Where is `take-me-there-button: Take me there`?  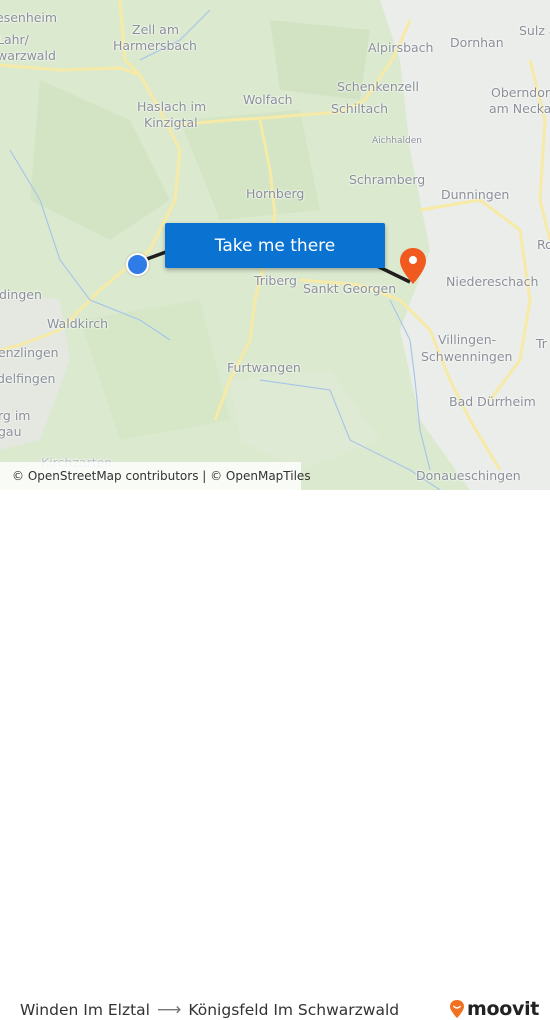
take-me-there-button: Take me there is located at coordinates (275, 245).